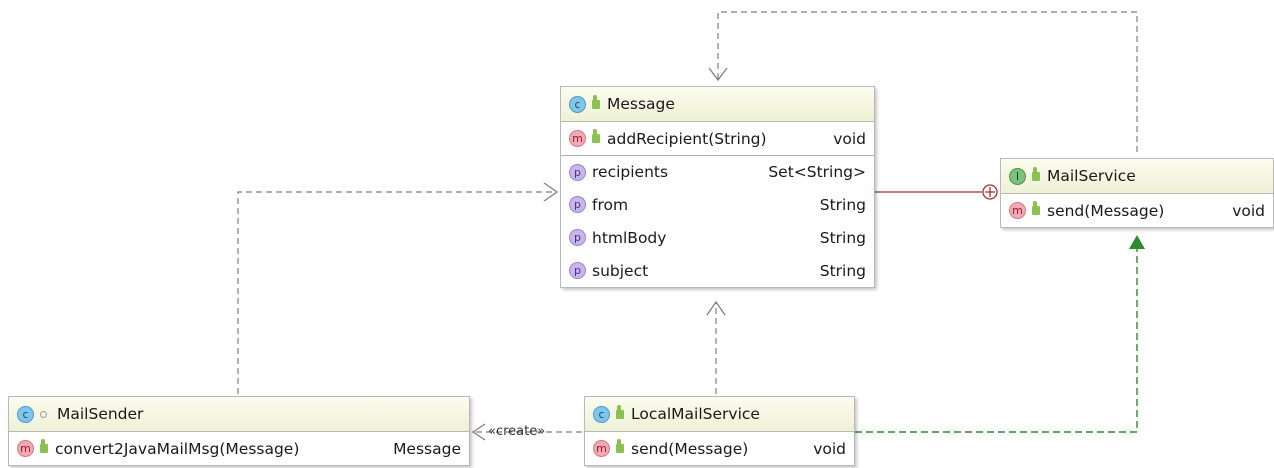 The height and width of the screenshot is (468, 1274). I want to click on method-name: convert2JavaMailMsg(Message), so click(177, 448).